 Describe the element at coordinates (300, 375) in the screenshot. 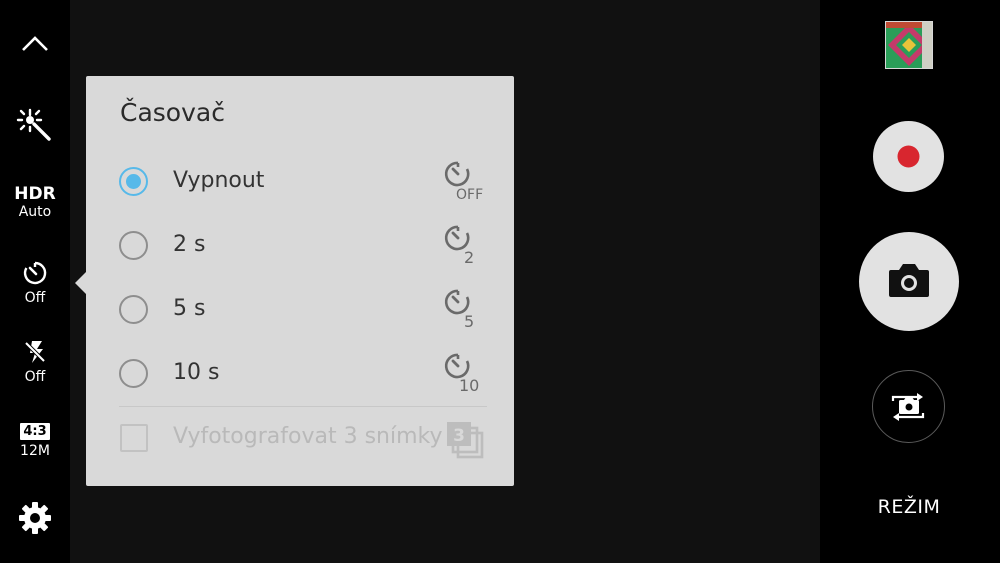

I see `timer-option-10s: 10 s 10` at that location.